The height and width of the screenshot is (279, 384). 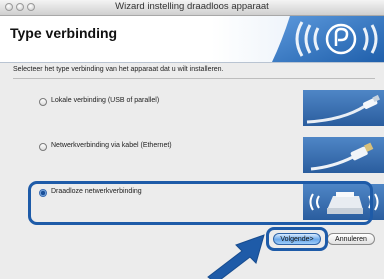 I want to click on option-local-connection: Lokale verbinding (USB of parallel), so click(x=198, y=108).